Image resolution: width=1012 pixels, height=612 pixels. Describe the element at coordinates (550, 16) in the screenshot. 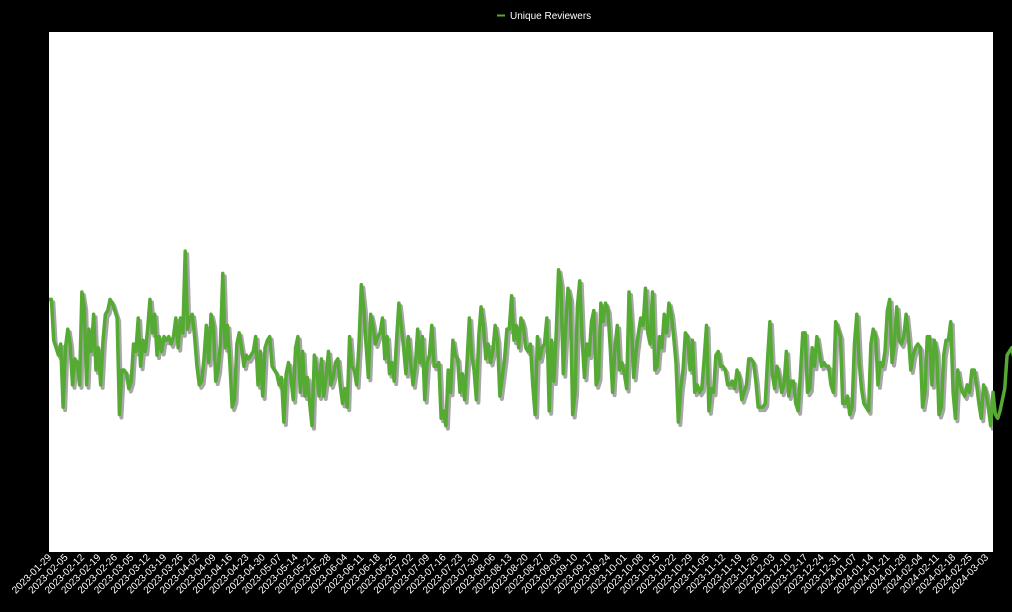

I see `legend-label: Unique Reviewers` at that location.